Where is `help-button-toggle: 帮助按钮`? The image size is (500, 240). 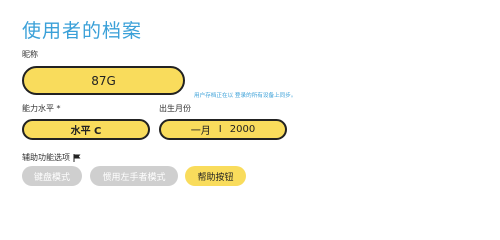
help-button-toggle: 帮助按钮 is located at coordinates (215, 176).